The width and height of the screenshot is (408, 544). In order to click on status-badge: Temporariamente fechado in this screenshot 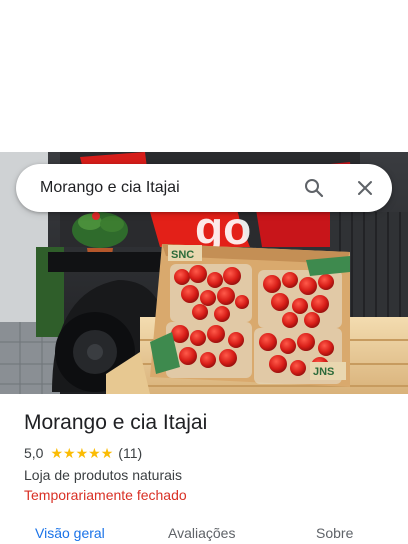, I will do `click(105, 495)`.